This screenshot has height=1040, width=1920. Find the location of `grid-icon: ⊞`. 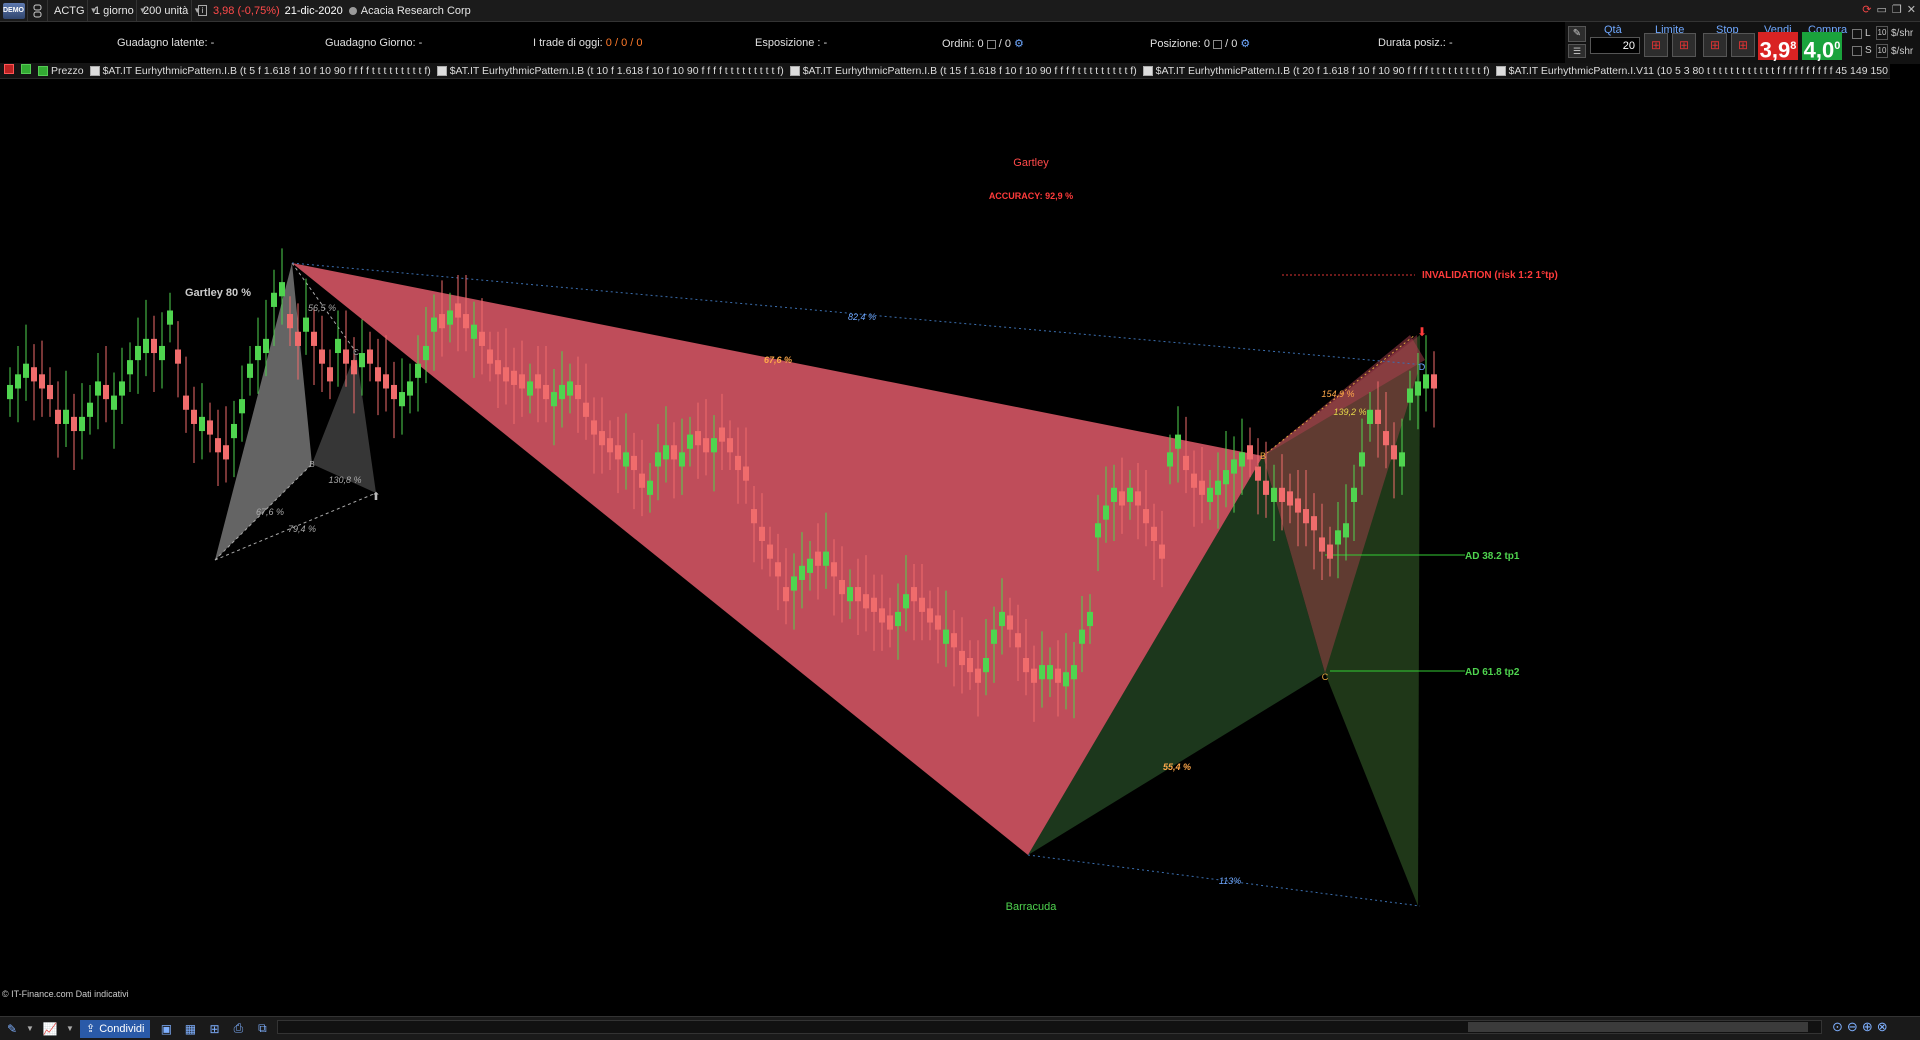

grid-icon: ⊞ is located at coordinates (214, 1029).